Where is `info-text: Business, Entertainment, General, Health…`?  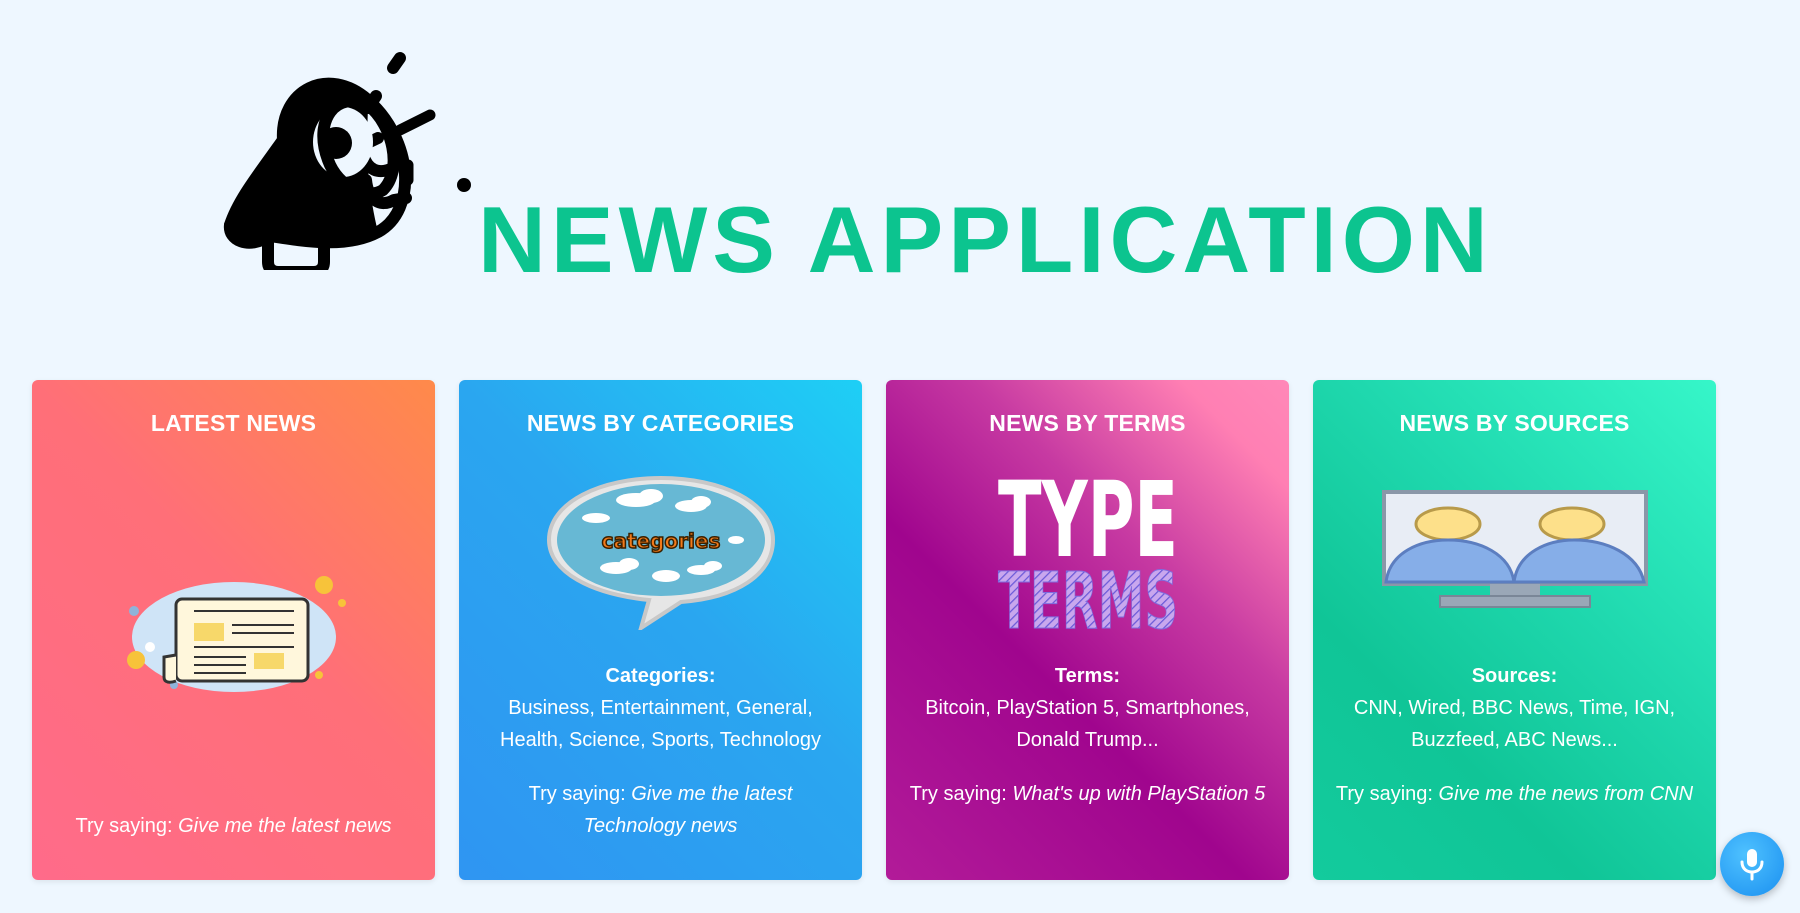 info-text: Business, Entertainment, General, Health… is located at coordinates (660, 724).